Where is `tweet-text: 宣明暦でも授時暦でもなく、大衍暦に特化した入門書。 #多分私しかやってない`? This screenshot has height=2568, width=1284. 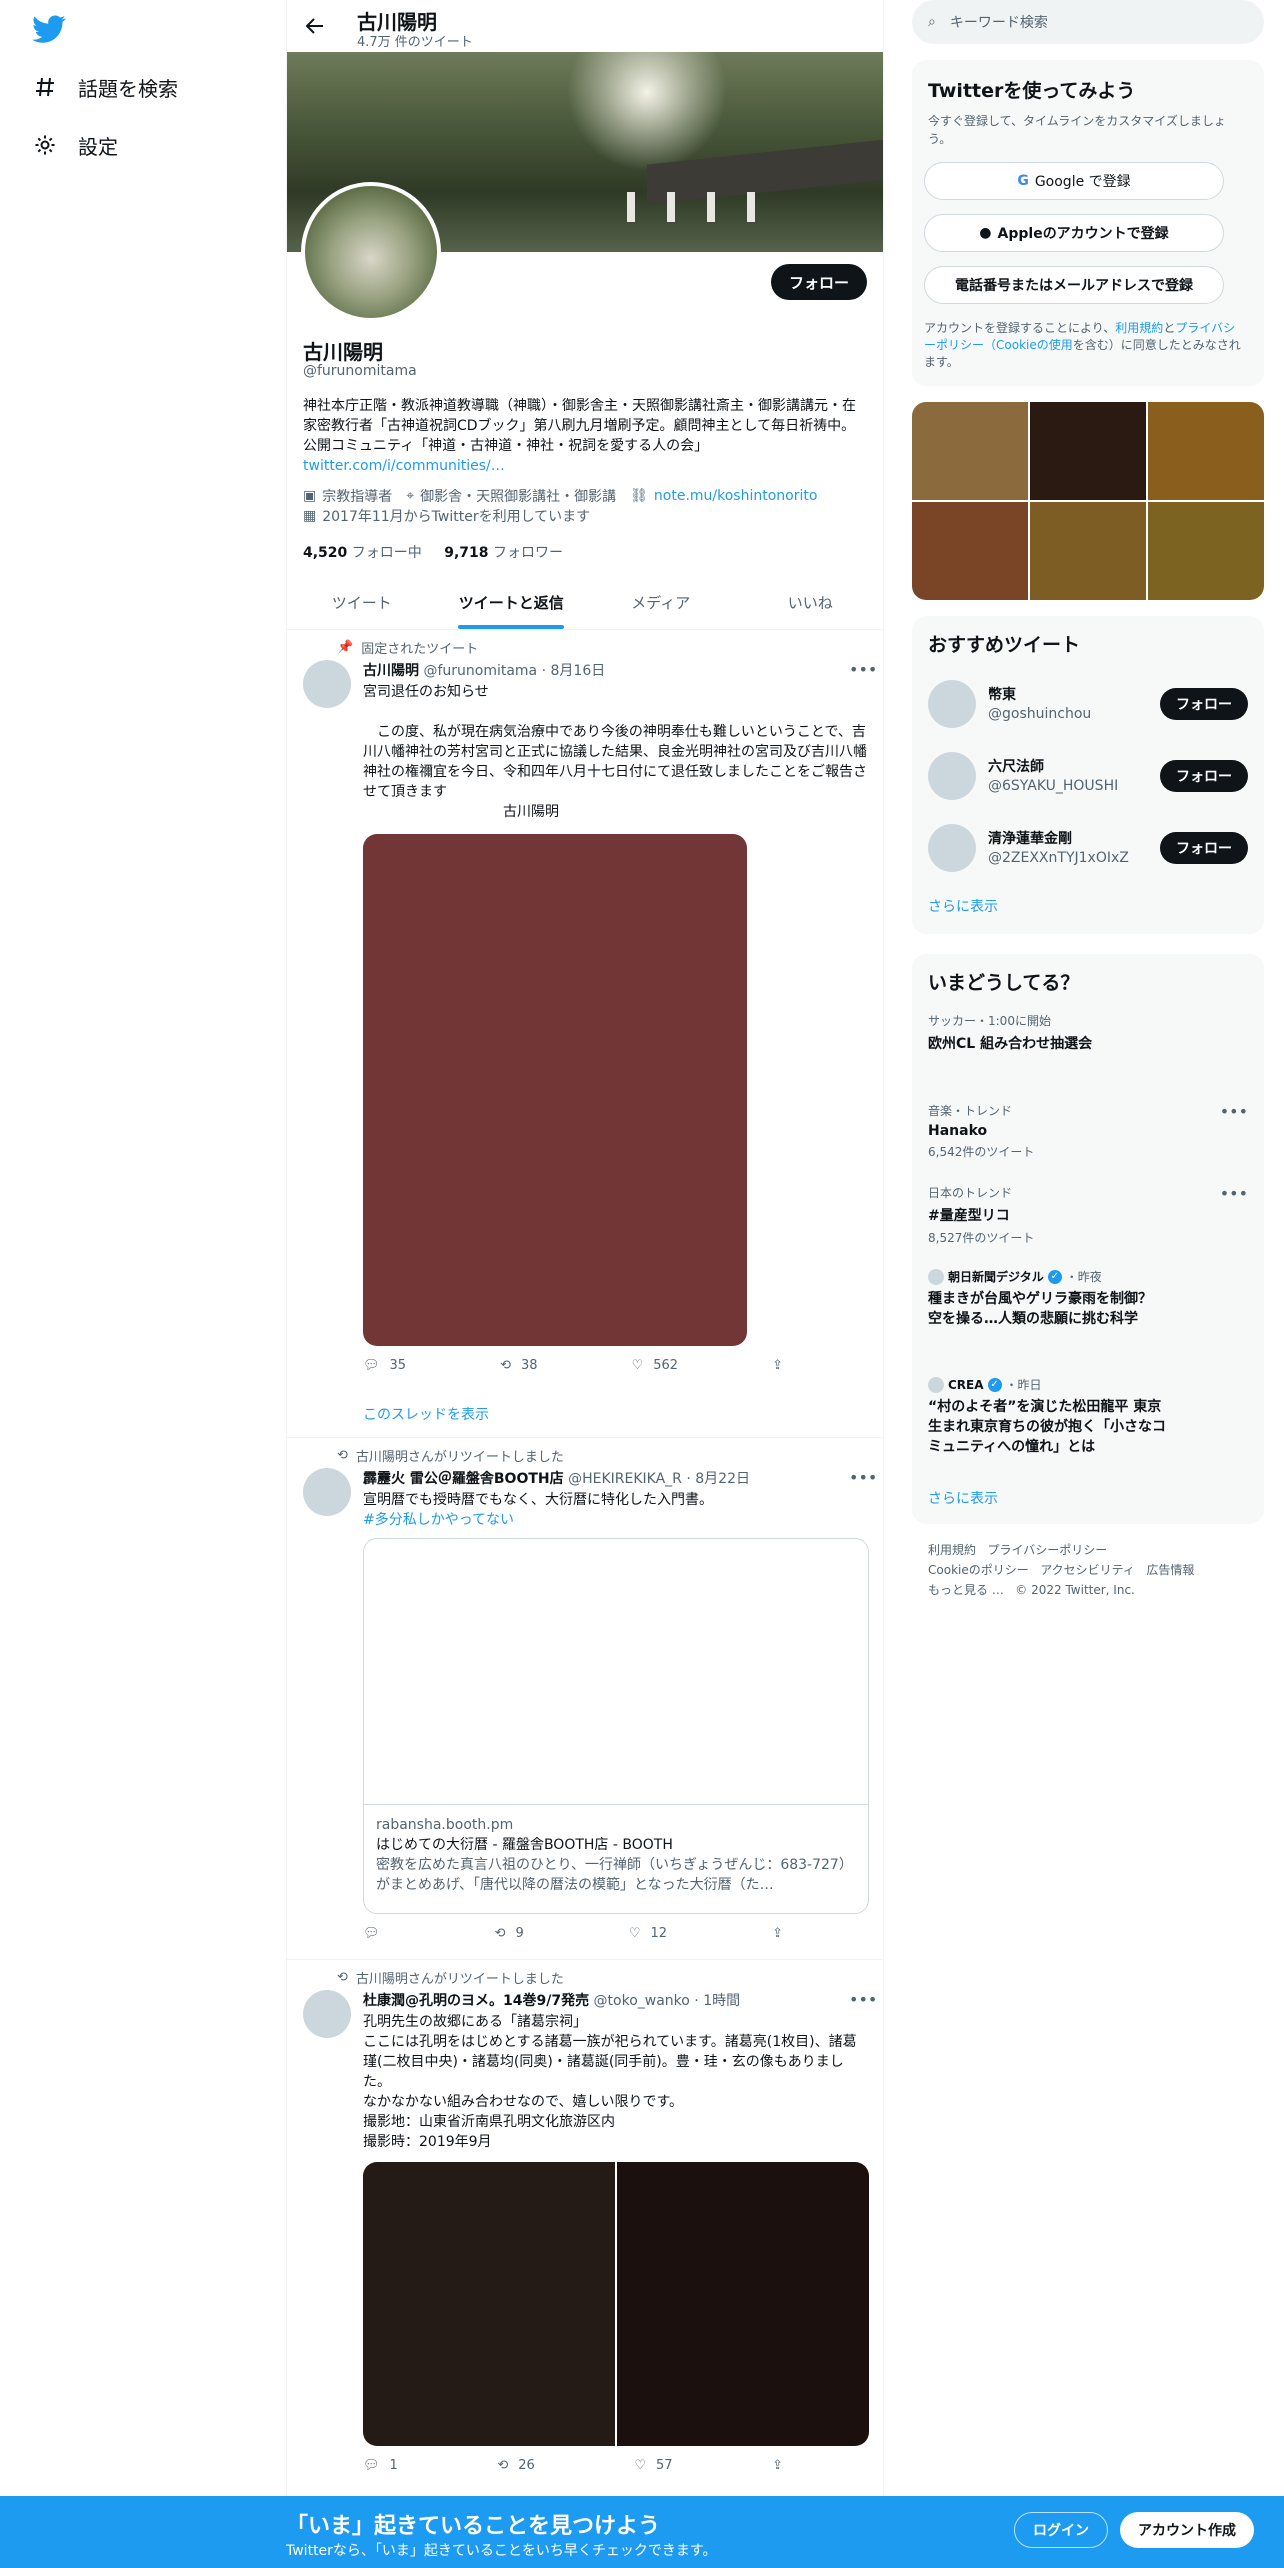 tweet-text: 宣明暦でも授時暦でもなく、大衍暦に特化した入門書。 #多分私しかやってない is located at coordinates (538, 1510).